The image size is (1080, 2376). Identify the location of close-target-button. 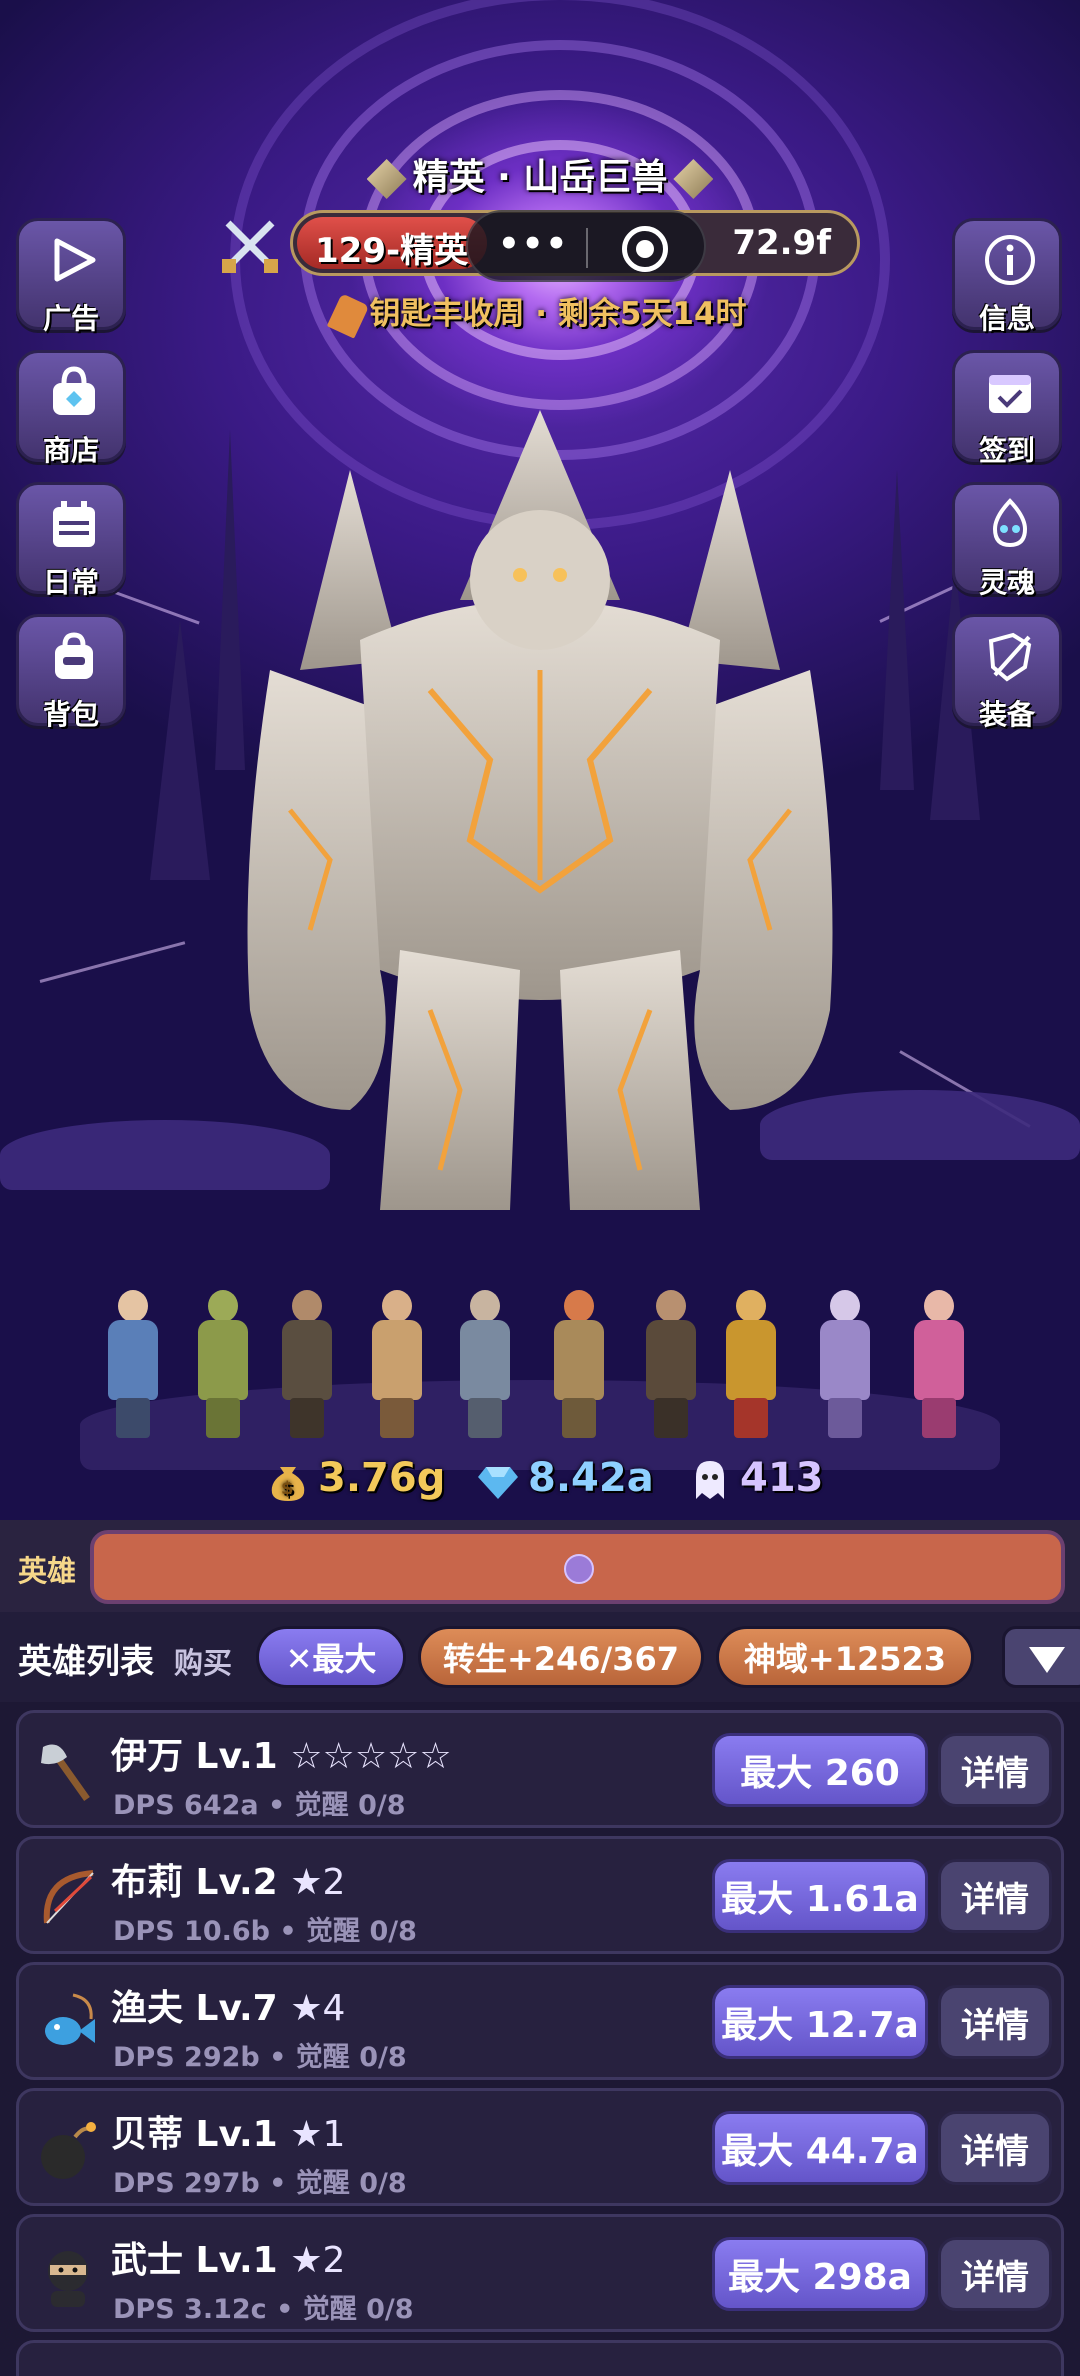
(645, 249).